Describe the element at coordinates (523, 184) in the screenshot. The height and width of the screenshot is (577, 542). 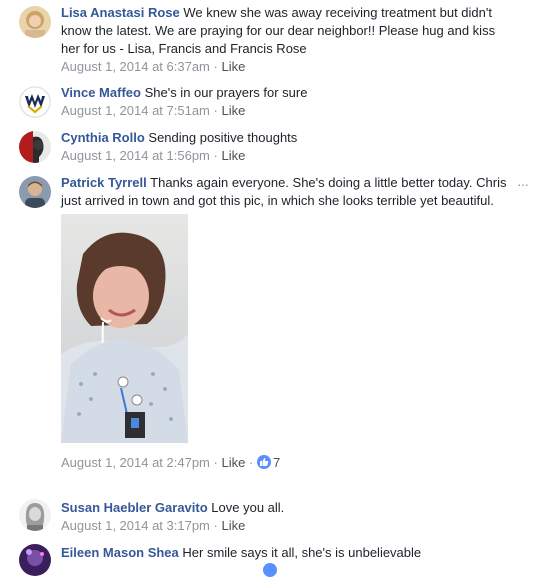
I see `comment-options-icon: ···` at that location.